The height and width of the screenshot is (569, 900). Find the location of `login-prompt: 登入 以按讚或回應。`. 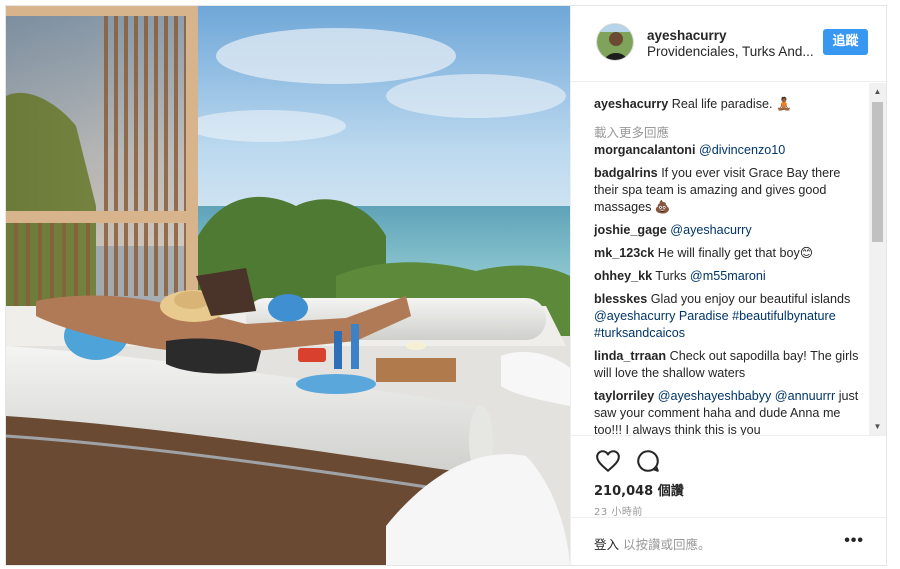

login-prompt: 登入 以按讚或回應。 is located at coordinates (652, 543).